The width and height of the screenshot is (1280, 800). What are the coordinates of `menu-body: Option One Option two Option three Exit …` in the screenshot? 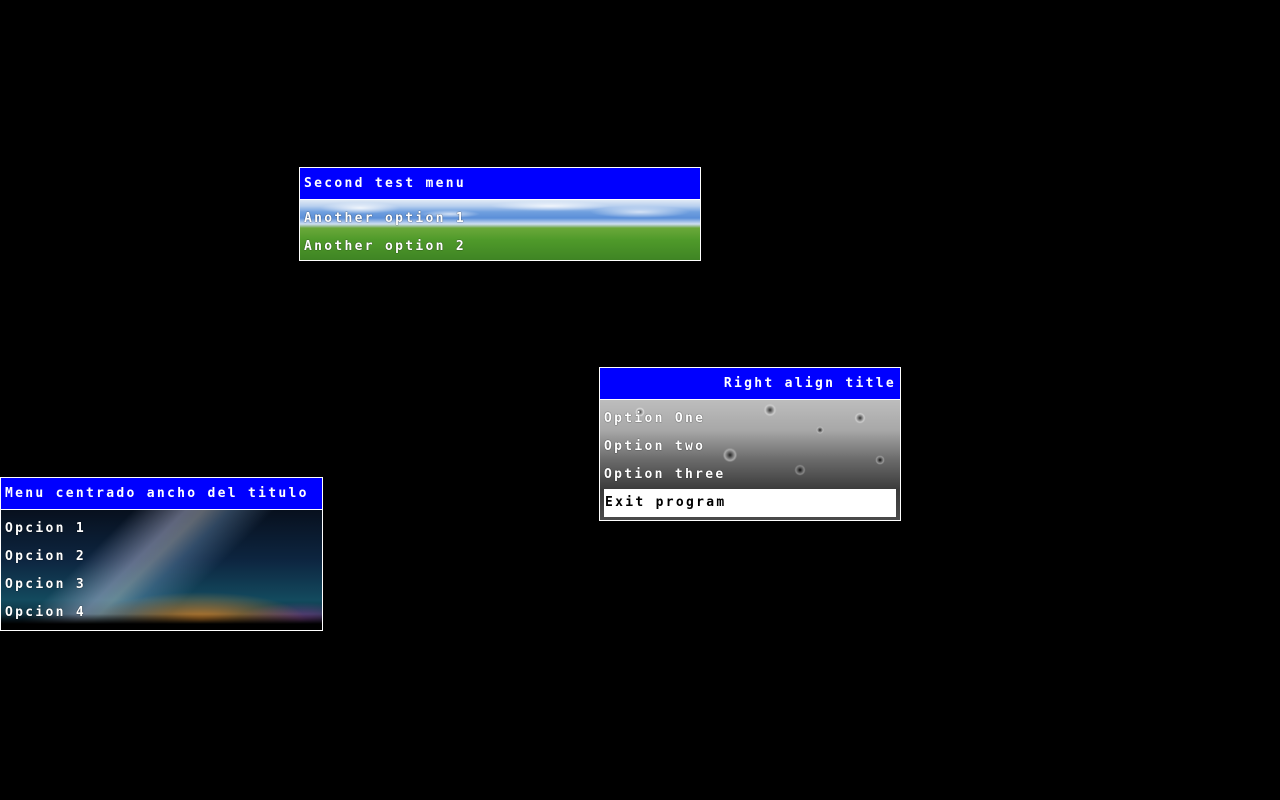 It's located at (750, 460).